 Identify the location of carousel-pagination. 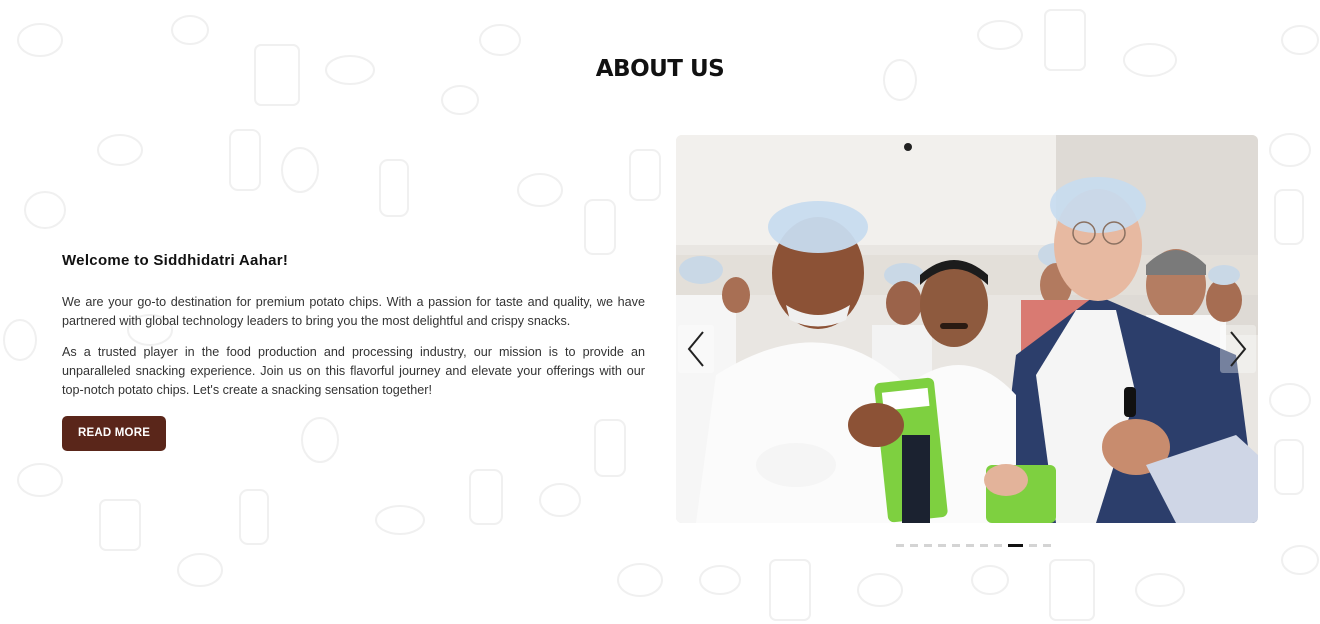
(973, 545).